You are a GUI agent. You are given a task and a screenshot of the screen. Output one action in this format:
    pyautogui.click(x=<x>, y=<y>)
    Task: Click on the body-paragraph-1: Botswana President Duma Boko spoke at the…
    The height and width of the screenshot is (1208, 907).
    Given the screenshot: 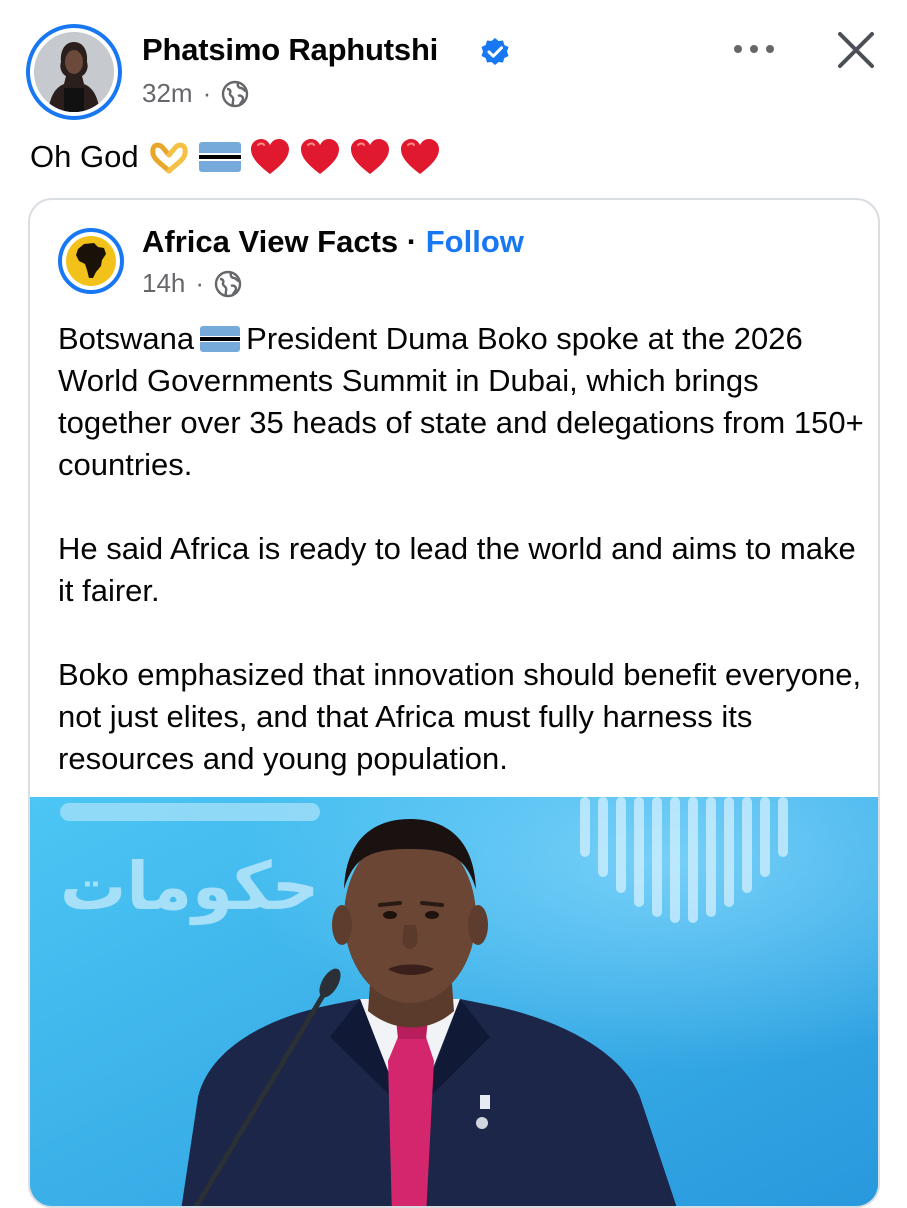 What is the action you would take?
    pyautogui.click(x=463, y=402)
    